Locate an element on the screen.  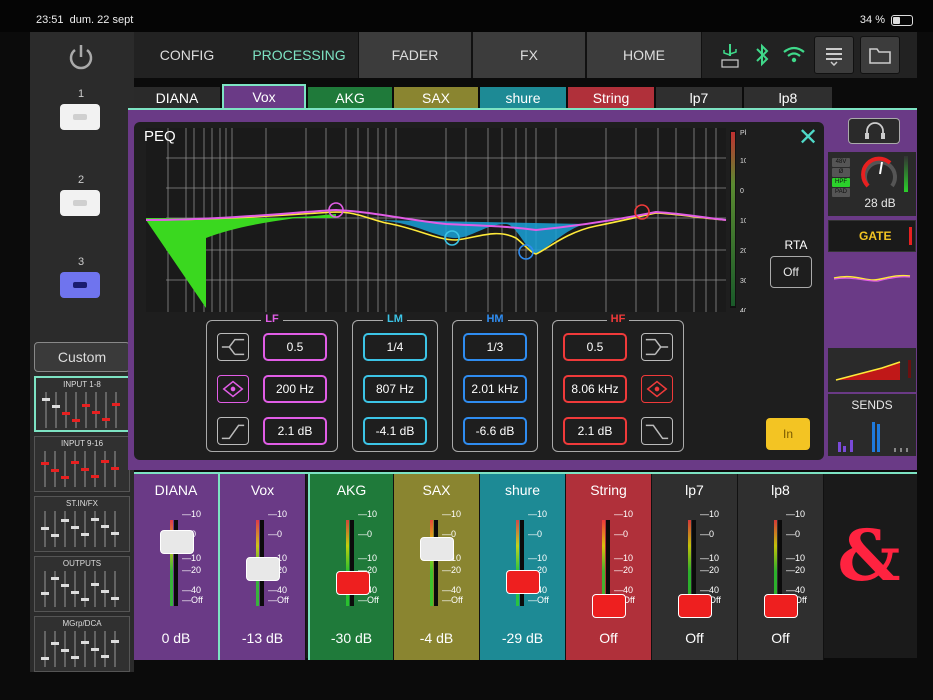
preamp-badge: PAD is located at coordinates (841, 192).